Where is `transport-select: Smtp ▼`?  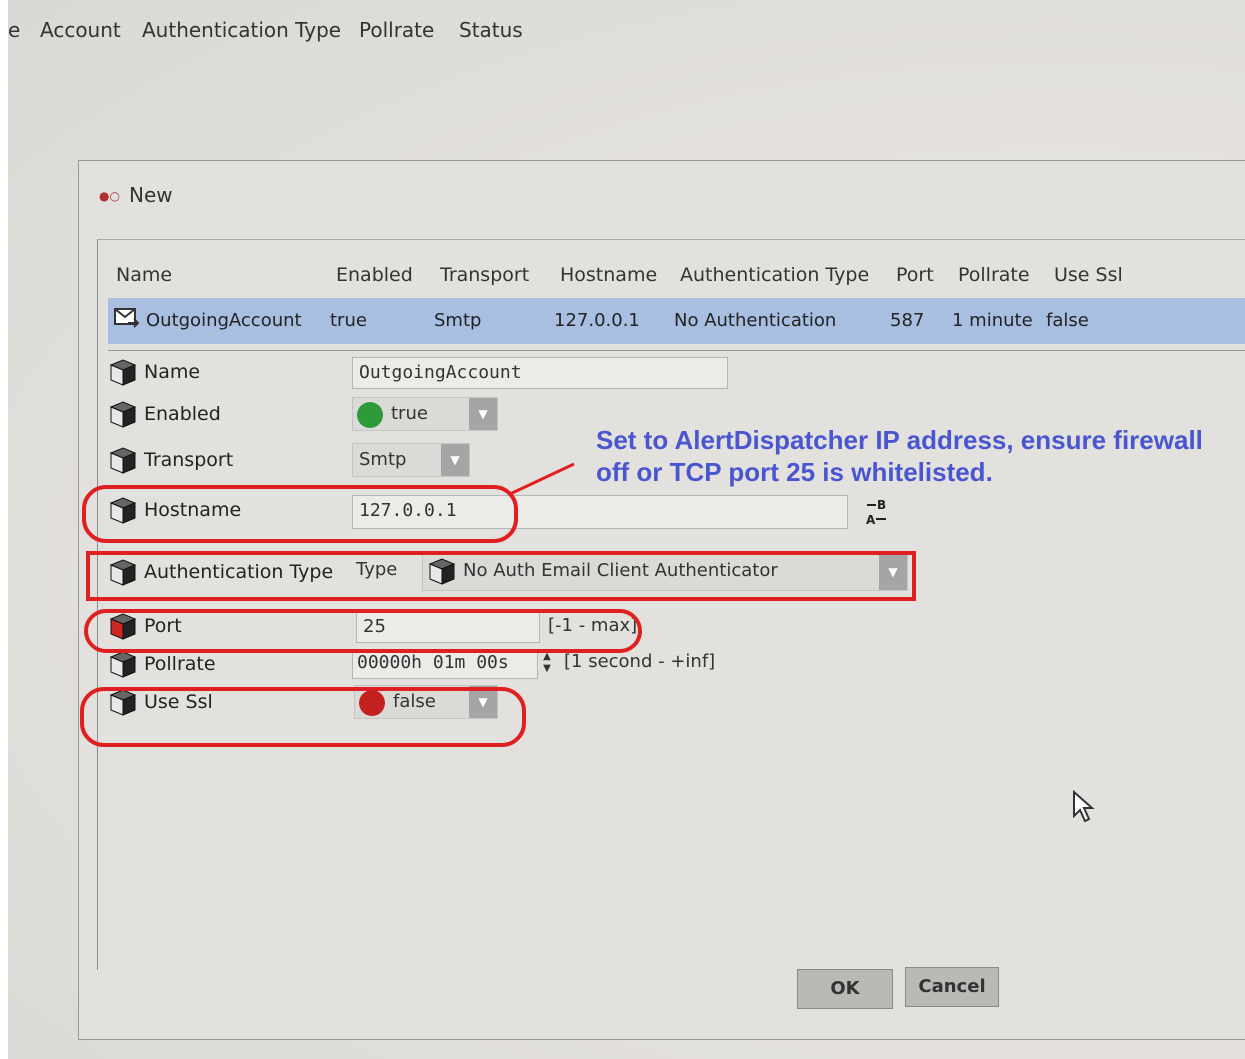
transport-select: Smtp ▼ is located at coordinates (411, 460).